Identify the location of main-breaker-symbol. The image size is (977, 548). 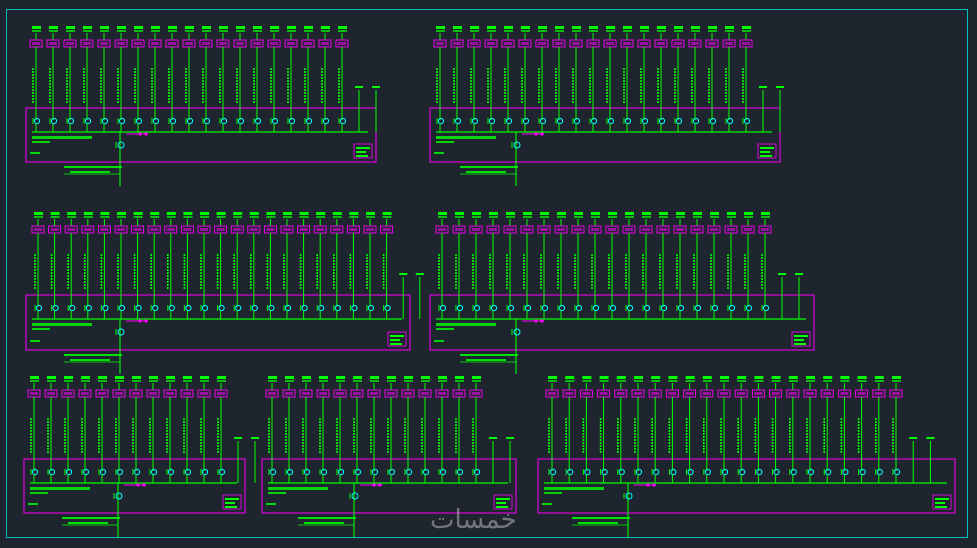
(121, 332).